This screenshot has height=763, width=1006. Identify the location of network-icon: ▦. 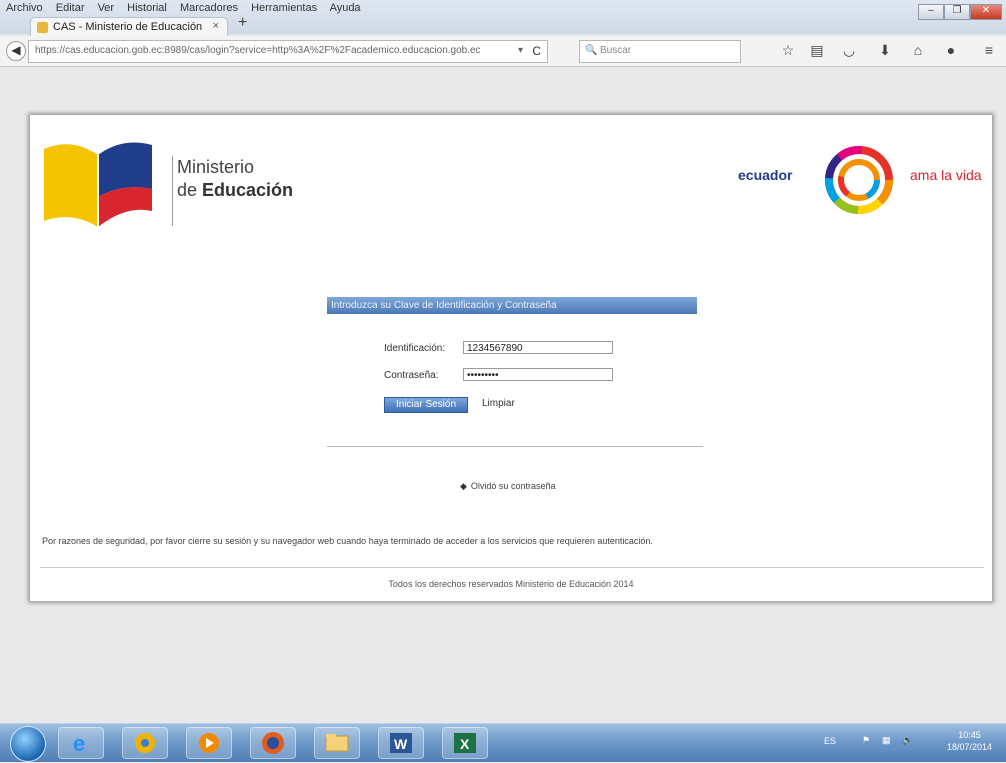
(886, 740).